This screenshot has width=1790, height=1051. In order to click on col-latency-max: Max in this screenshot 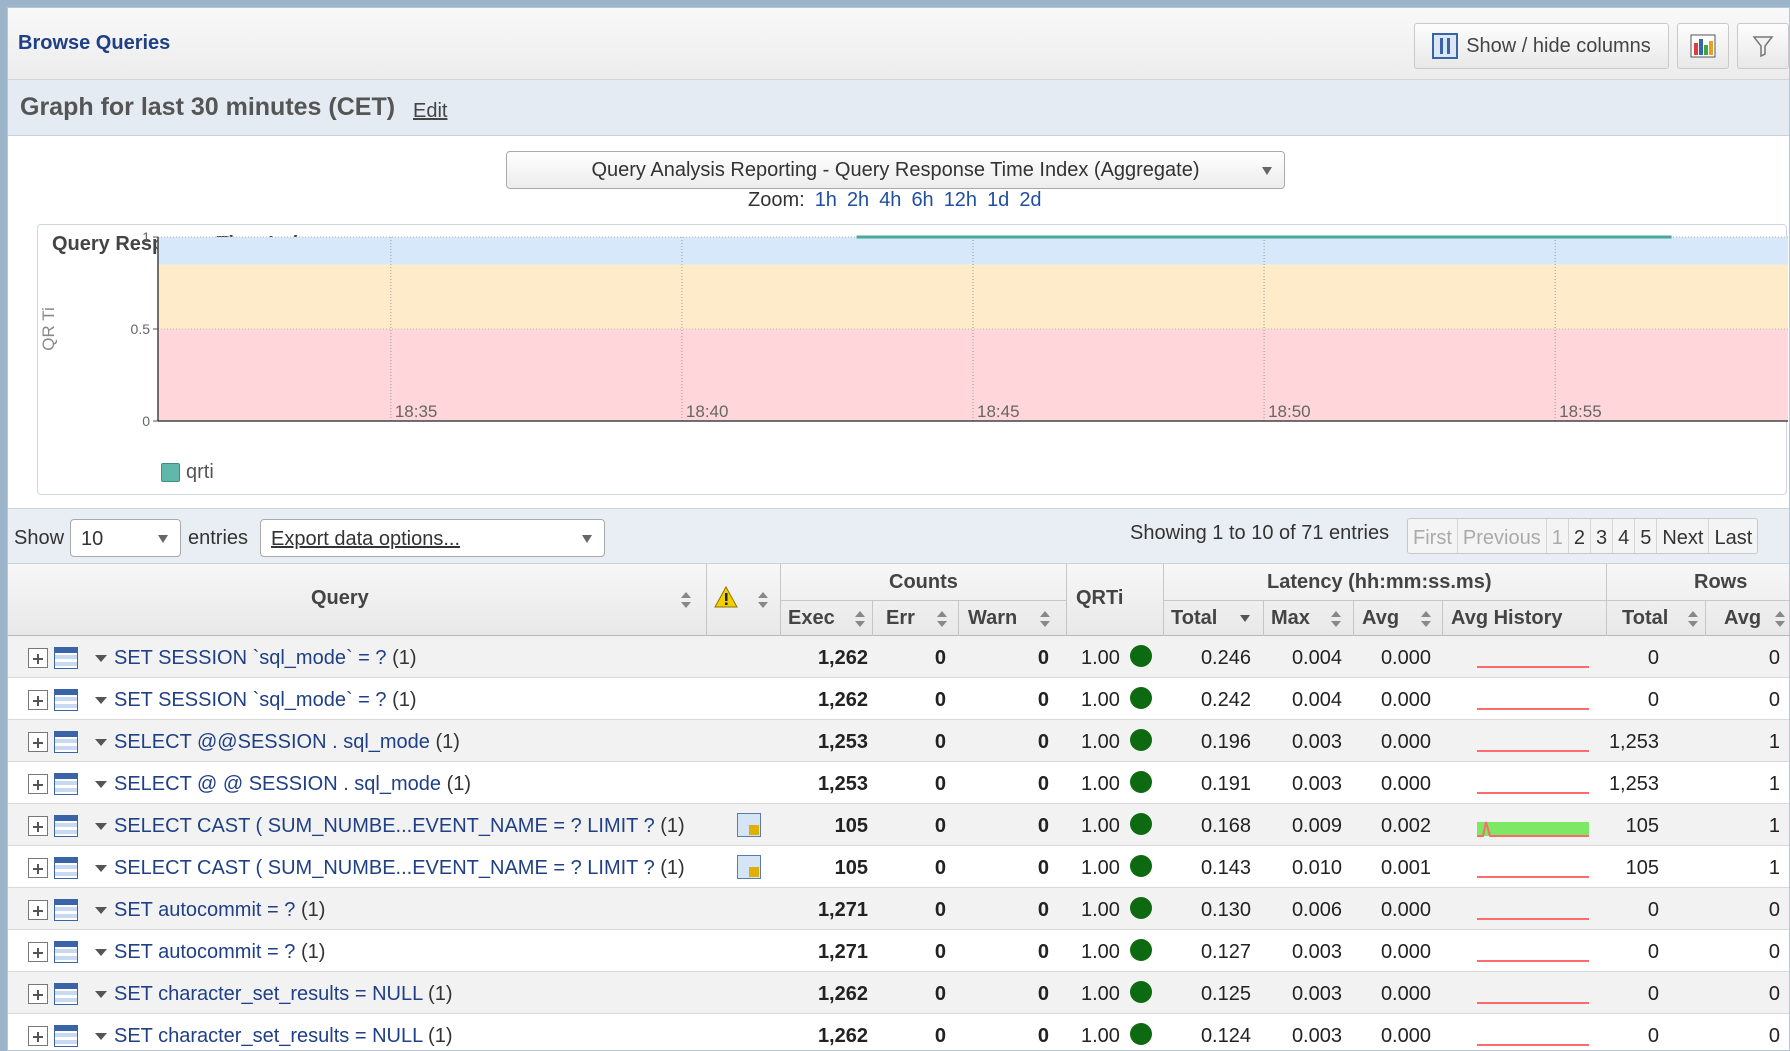, I will do `click(1290, 618)`.